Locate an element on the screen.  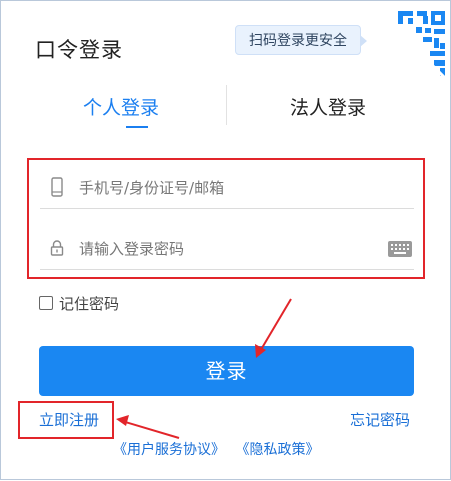
active-tab-indicator is located at coordinates (137, 127).